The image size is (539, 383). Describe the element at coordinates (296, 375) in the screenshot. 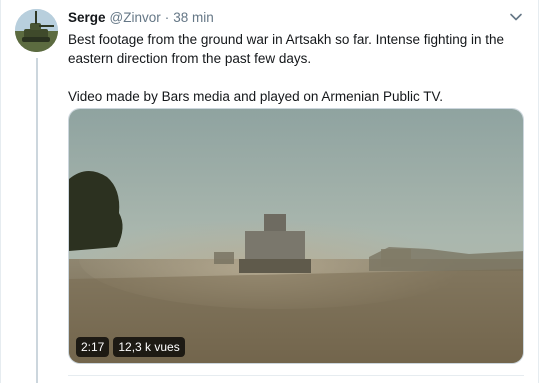

I see `divider` at that location.